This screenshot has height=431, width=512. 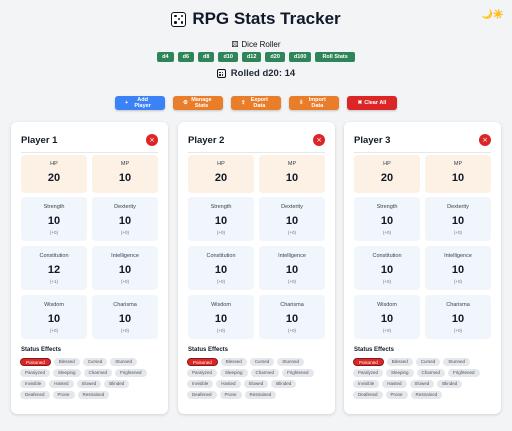 What do you see at coordinates (140, 103) in the screenshot?
I see `add-player-button: + Add Player` at bounding box center [140, 103].